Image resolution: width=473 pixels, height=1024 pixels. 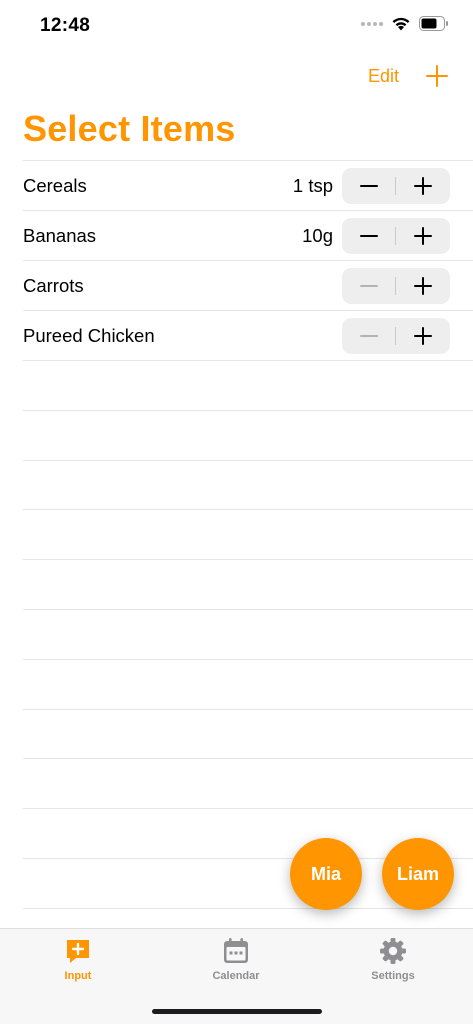 What do you see at coordinates (248, 335) in the screenshot?
I see `list-item: Pureed Chicken` at bounding box center [248, 335].